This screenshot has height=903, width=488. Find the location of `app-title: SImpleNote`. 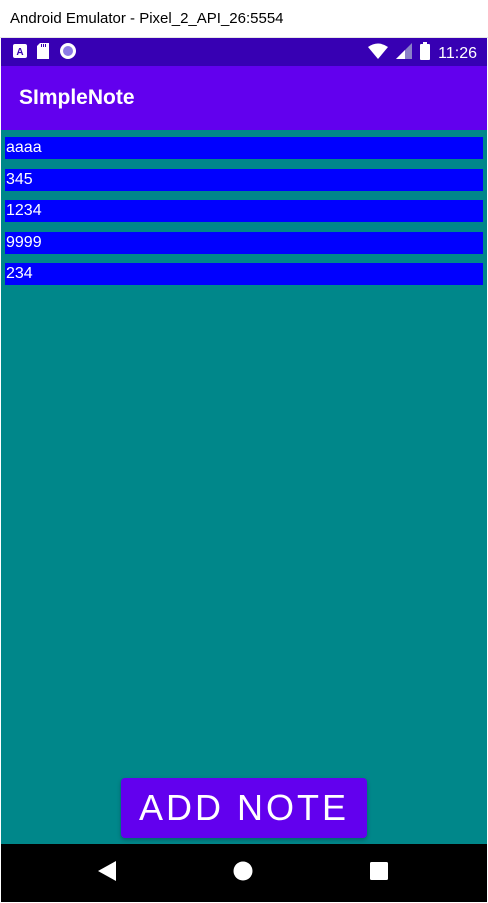

app-title: SImpleNote is located at coordinates (77, 97).